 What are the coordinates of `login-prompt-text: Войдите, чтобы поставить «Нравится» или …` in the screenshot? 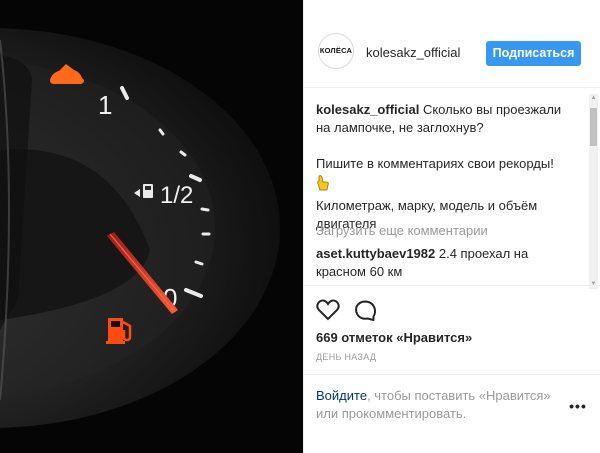 It's located at (436, 405).